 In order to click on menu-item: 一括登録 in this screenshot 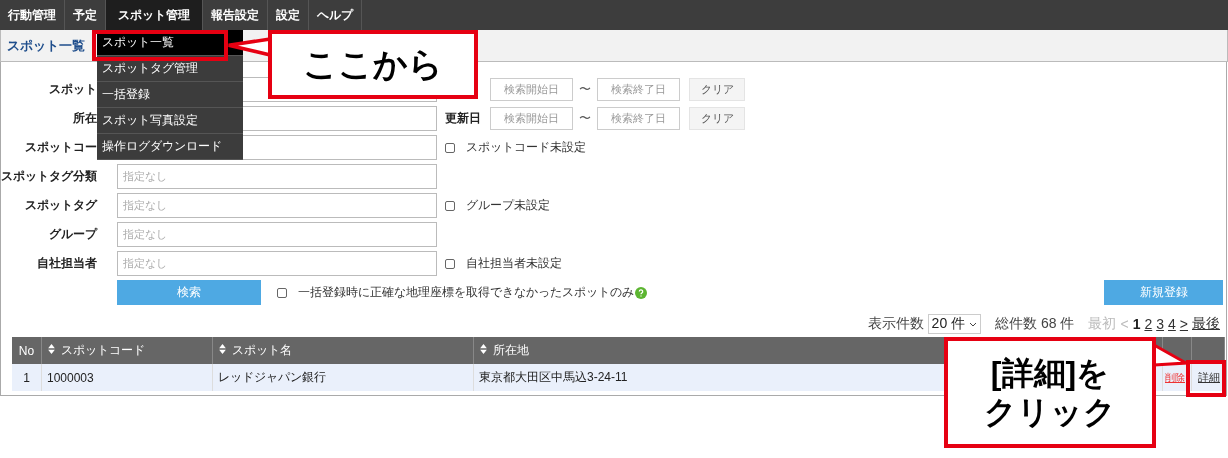, I will do `click(170, 95)`.